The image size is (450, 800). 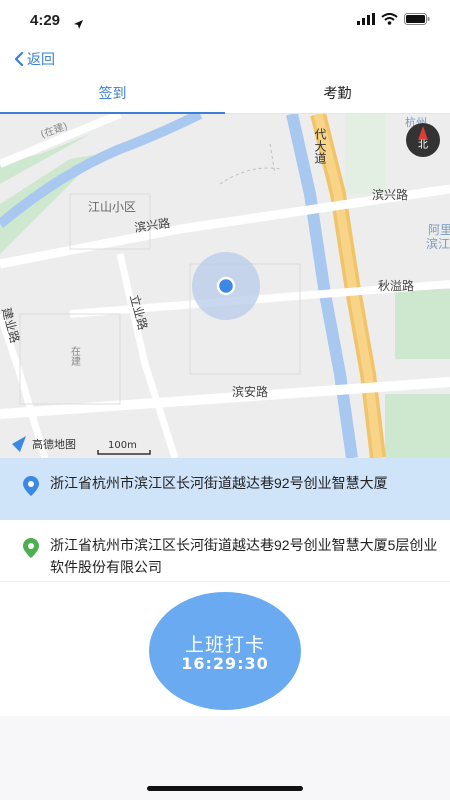 I want to click on status-bar: 4:29, so click(x=225, y=22).